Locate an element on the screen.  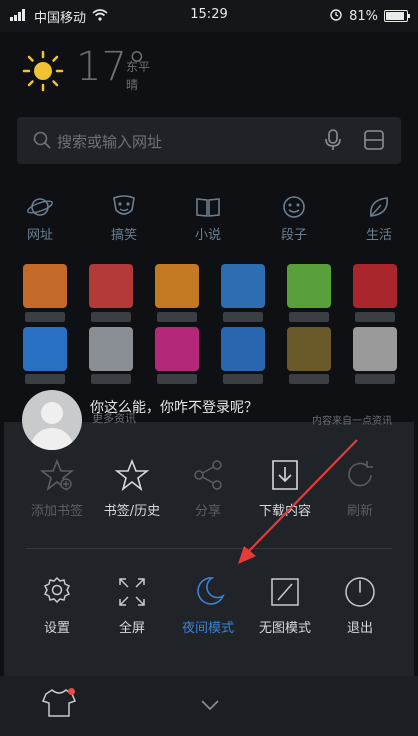
refresh-button: 刷新 is located at coordinates (360, 488).